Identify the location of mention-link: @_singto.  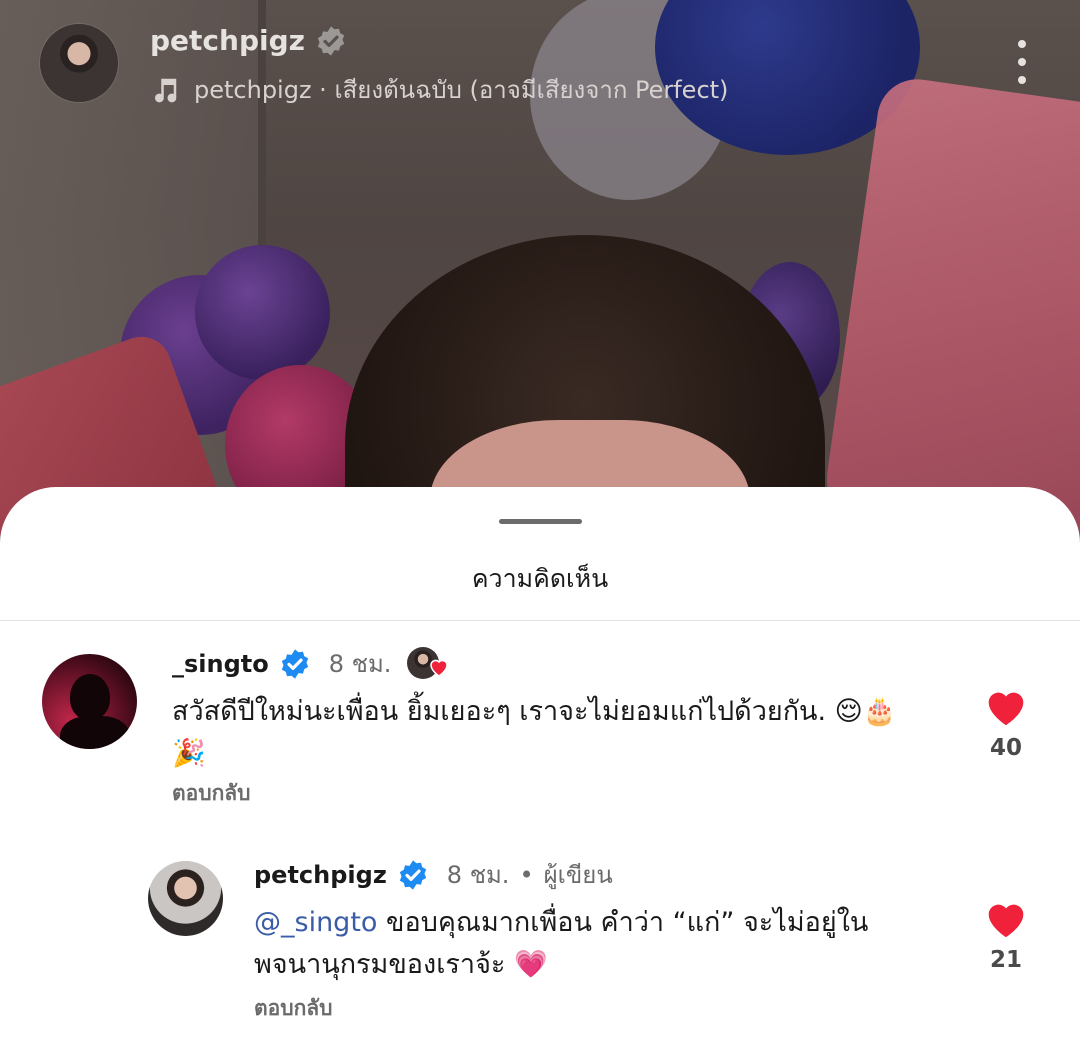
(315, 922).